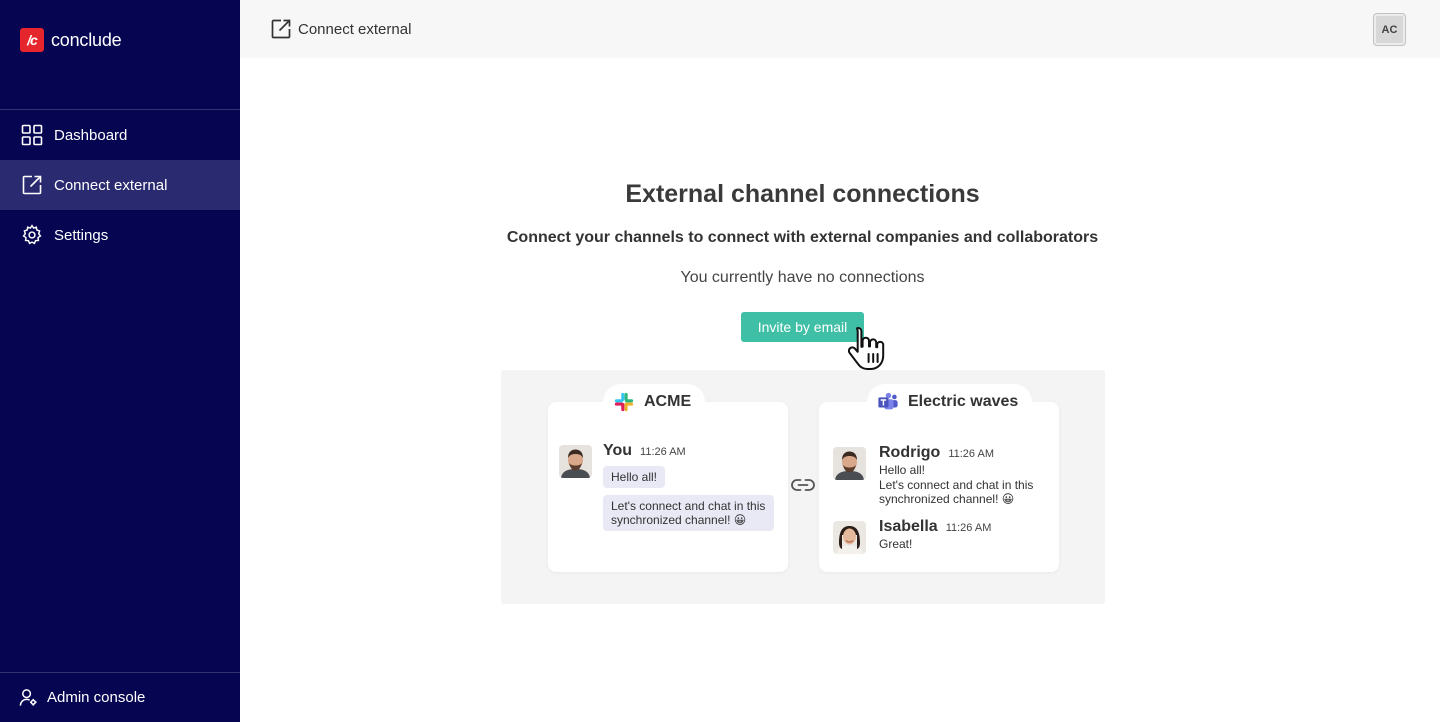 The image size is (1440, 722). Describe the element at coordinates (908, 526) in the screenshot. I see `message-author: Isabella` at that location.